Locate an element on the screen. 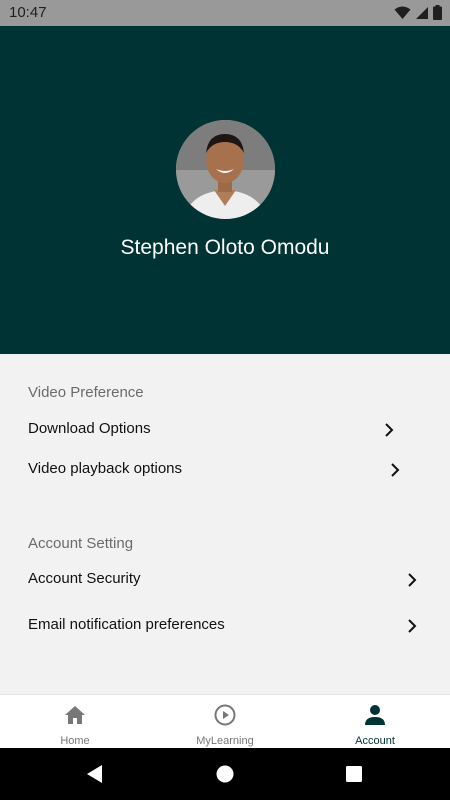 The height and width of the screenshot is (800, 450). bottom-nav: Home MyLearning Account is located at coordinates (225, 721).